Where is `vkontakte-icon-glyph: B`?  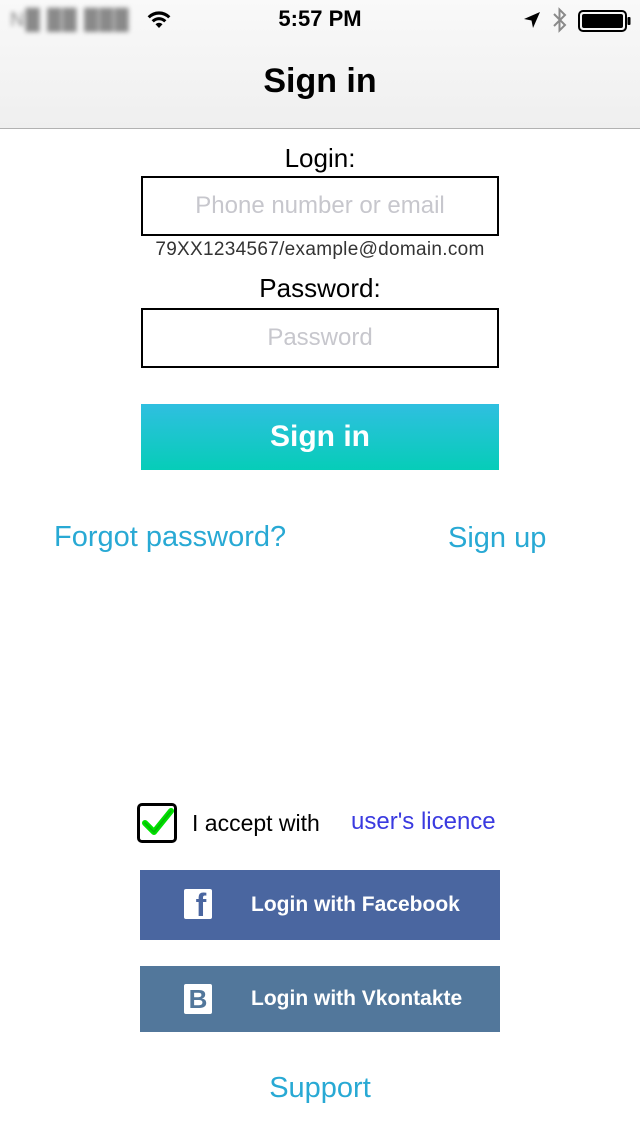
vkontakte-icon-glyph: B is located at coordinates (198, 999).